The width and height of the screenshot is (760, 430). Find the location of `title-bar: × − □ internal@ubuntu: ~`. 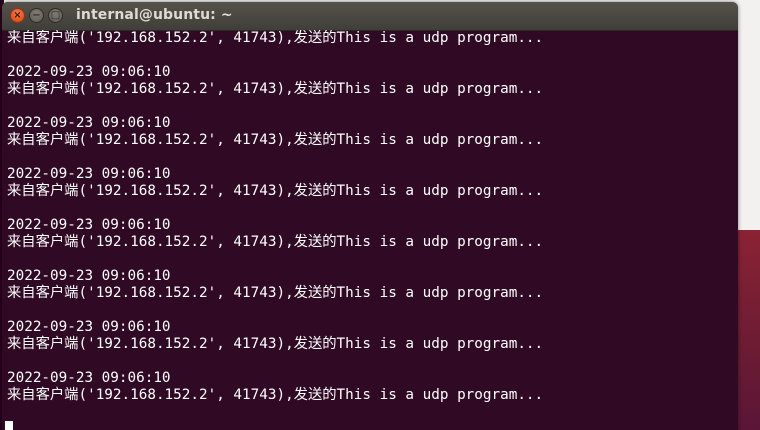

title-bar: × − □ internal@ubuntu: ~ is located at coordinates (370, 16).